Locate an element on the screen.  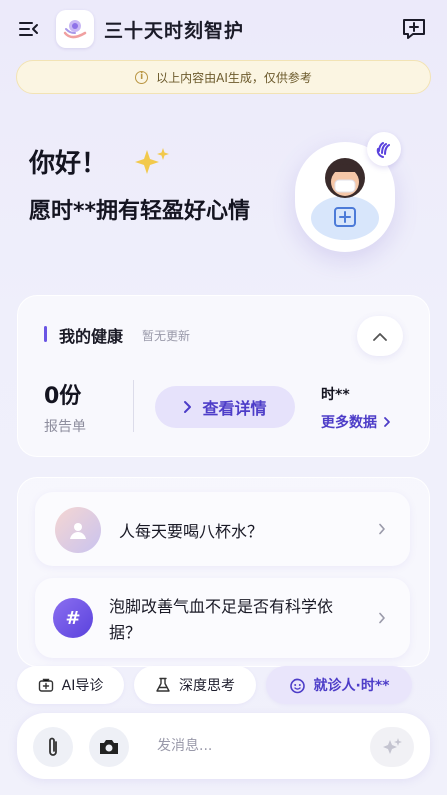
send-button is located at coordinates (392, 747).